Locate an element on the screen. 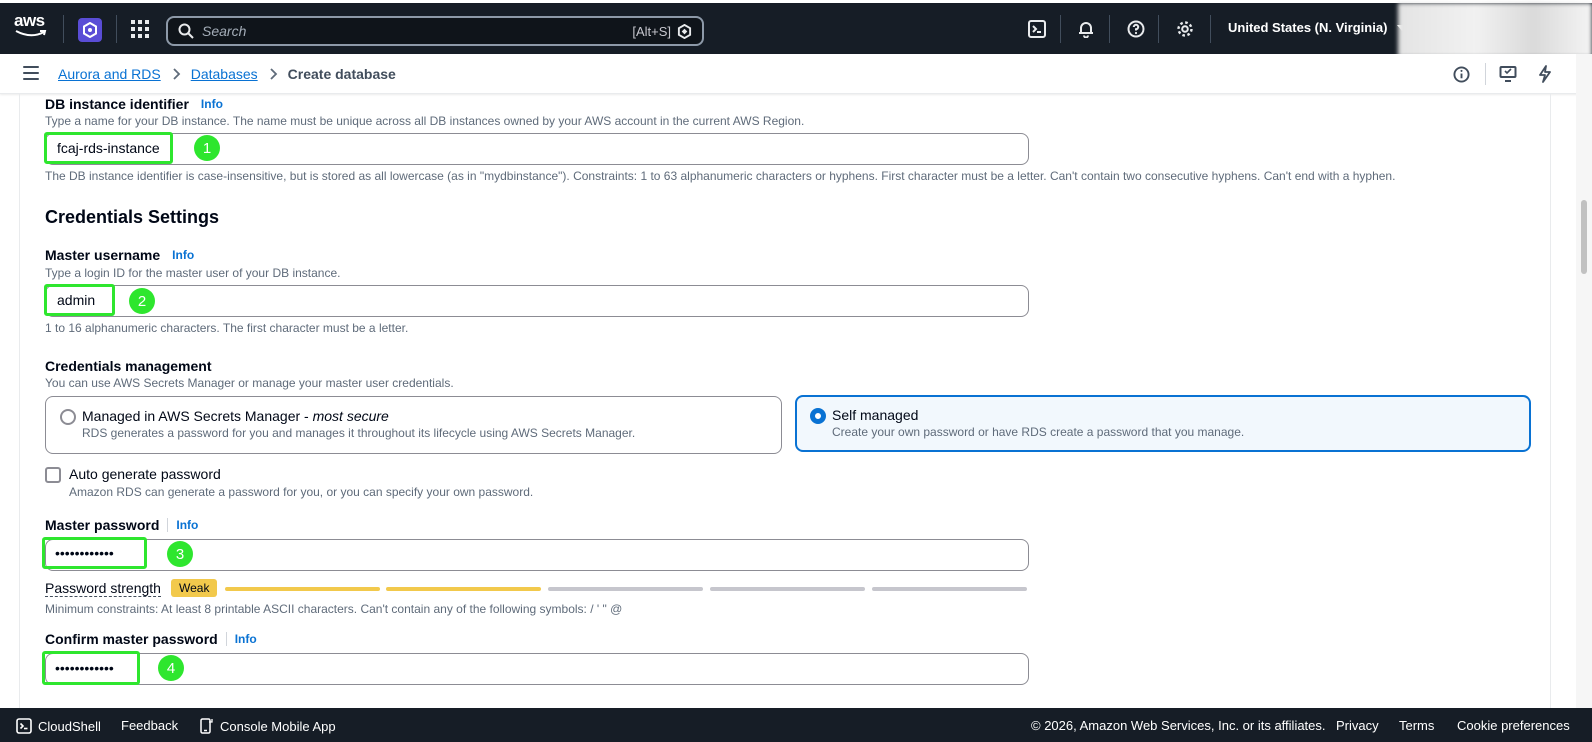  footer-terms-link: Terms is located at coordinates (1416, 725).